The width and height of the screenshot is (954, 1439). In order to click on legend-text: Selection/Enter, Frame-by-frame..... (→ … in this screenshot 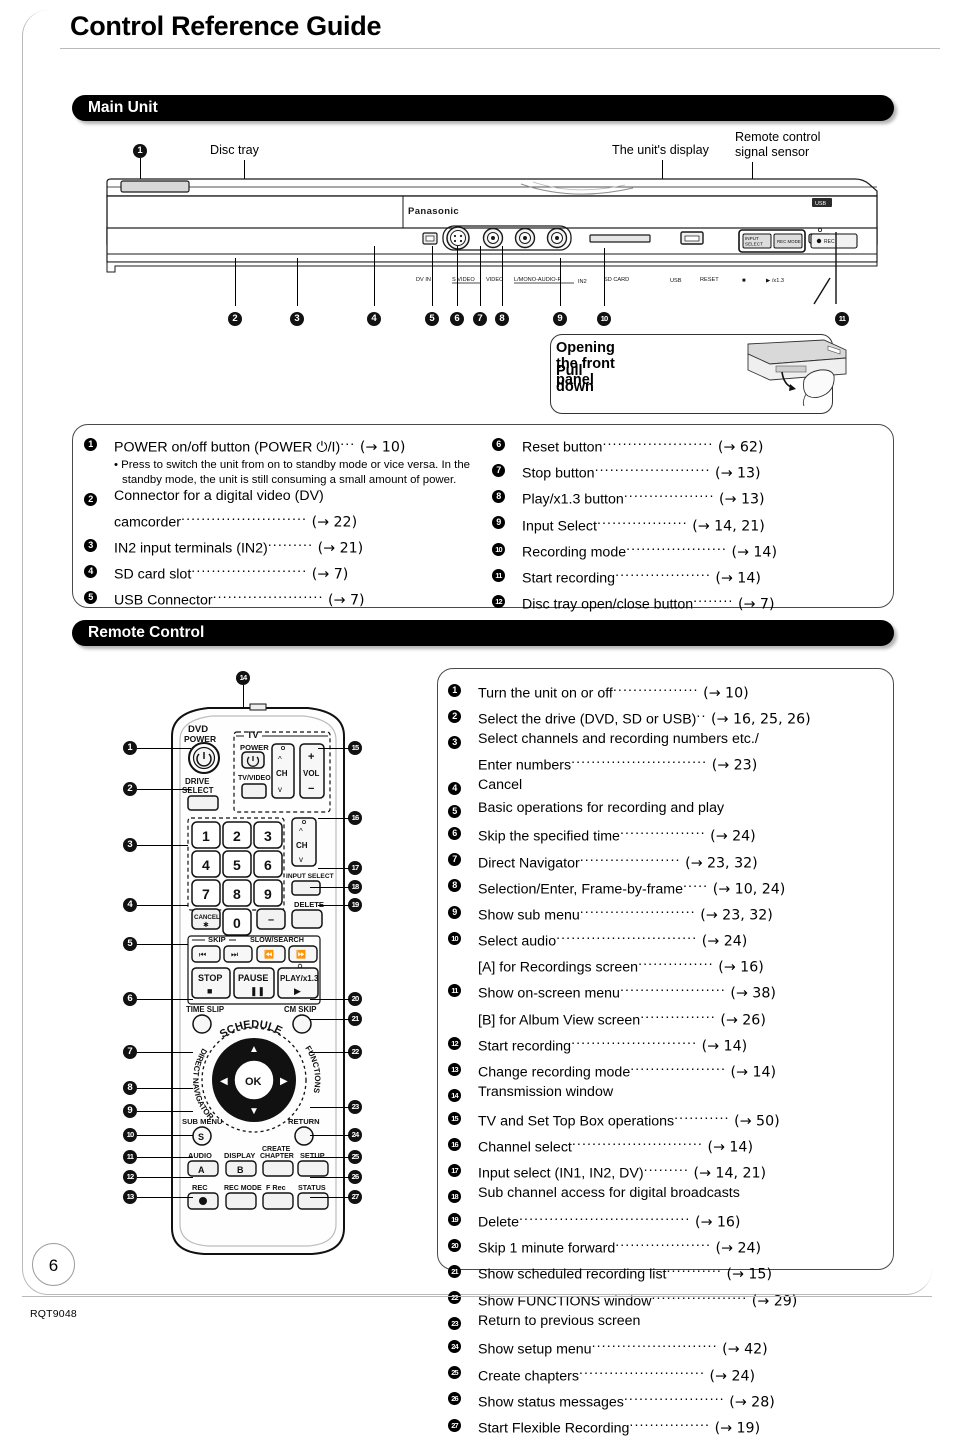, I will do `click(683, 887)`.